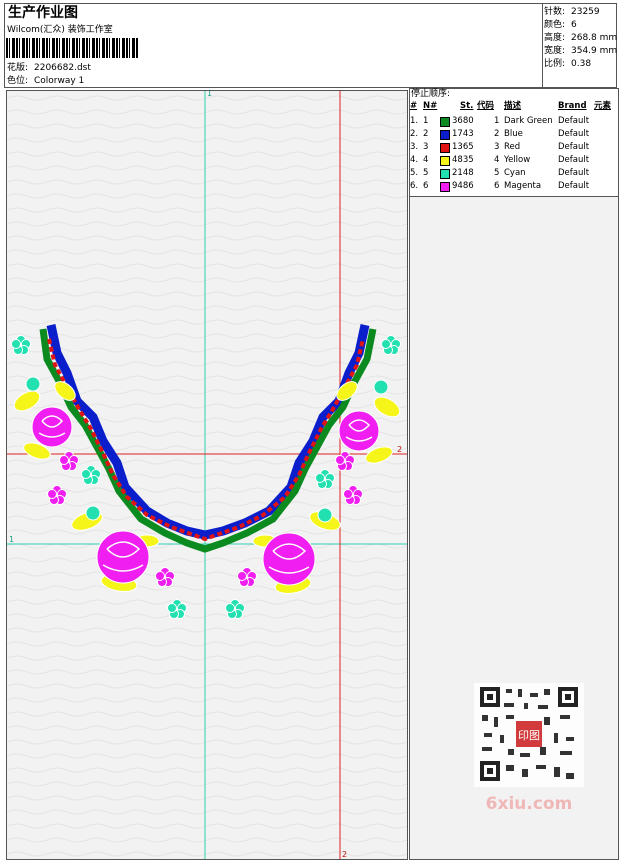 The height and width of the screenshot is (861, 620). What do you see at coordinates (463, 173) in the screenshot?
I see `row-stitches: 2148` at bounding box center [463, 173].